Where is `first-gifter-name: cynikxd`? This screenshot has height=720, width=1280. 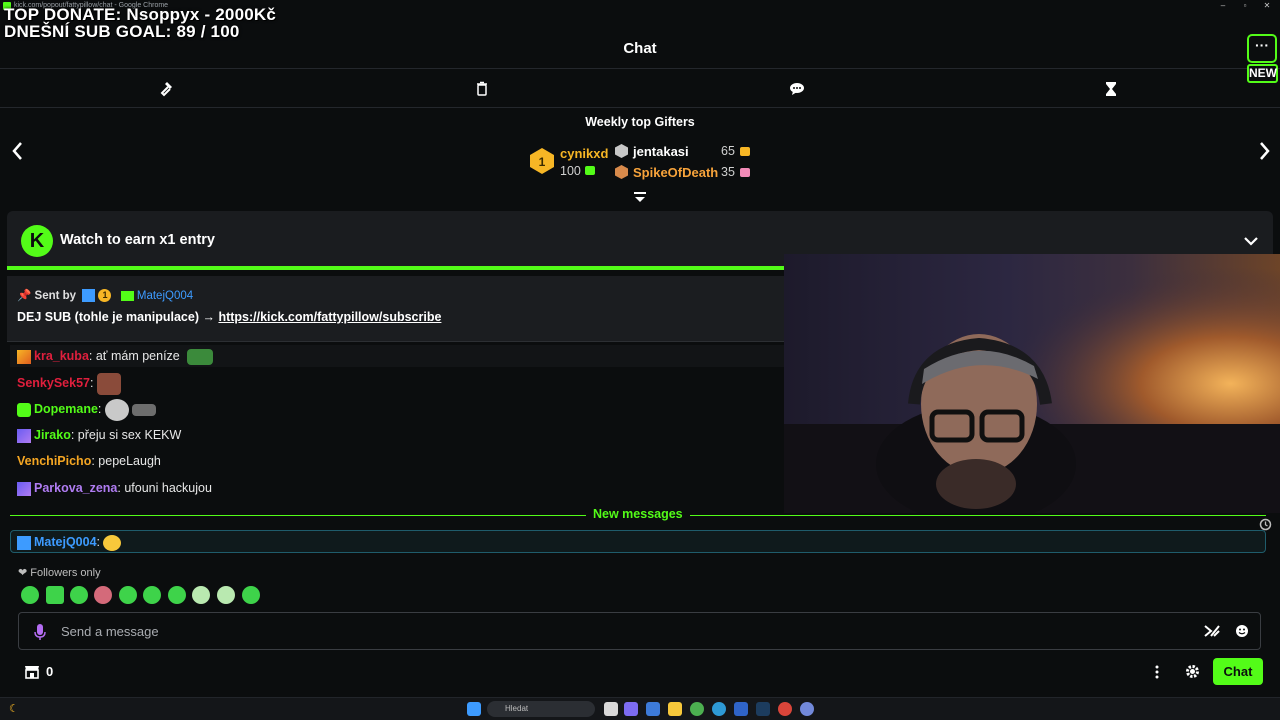 first-gifter-name: cynikxd is located at coordinates (584, 153).